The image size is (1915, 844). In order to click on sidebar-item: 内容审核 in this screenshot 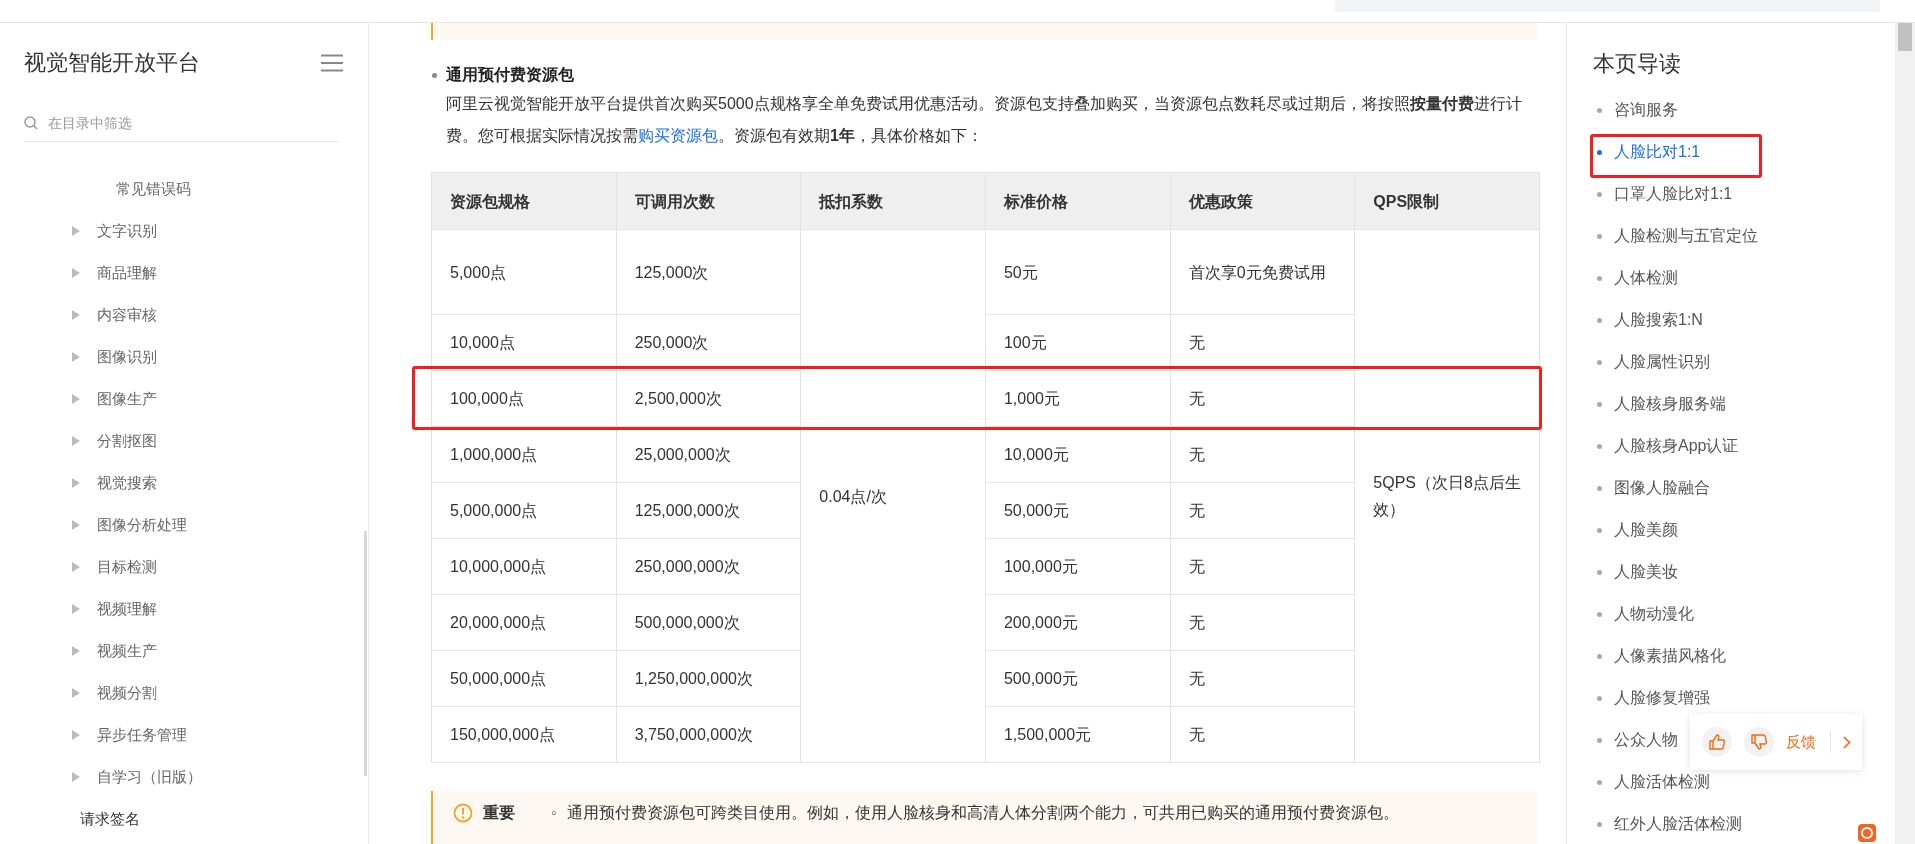, I will do `click(127, 315)`.